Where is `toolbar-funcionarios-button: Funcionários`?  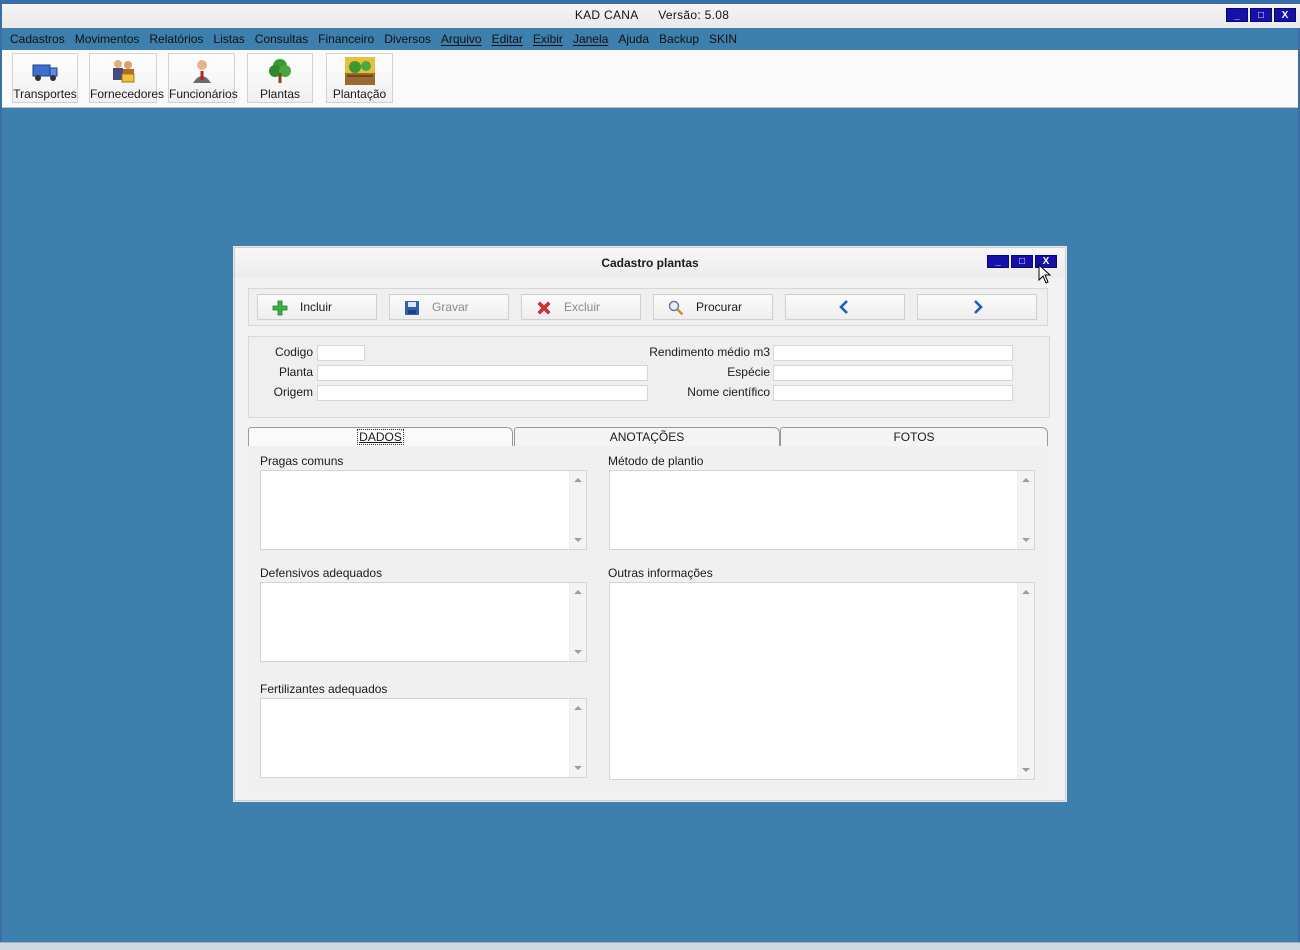
toolbar-funcionarios-button: Funcionários is located at coordinates (203, 78).